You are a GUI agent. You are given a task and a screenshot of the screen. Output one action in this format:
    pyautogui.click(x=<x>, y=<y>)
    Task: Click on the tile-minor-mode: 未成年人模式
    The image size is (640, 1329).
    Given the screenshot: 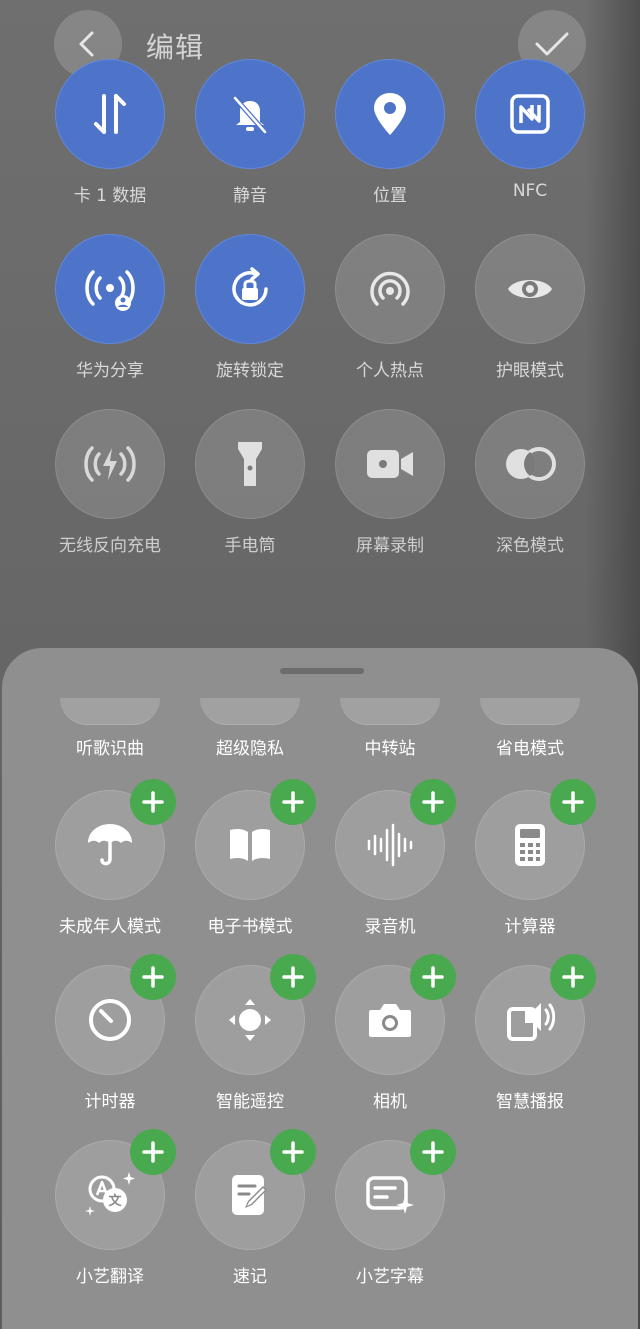 What is the action you would take?
    pyautogui.click(x=110, y=858)
    